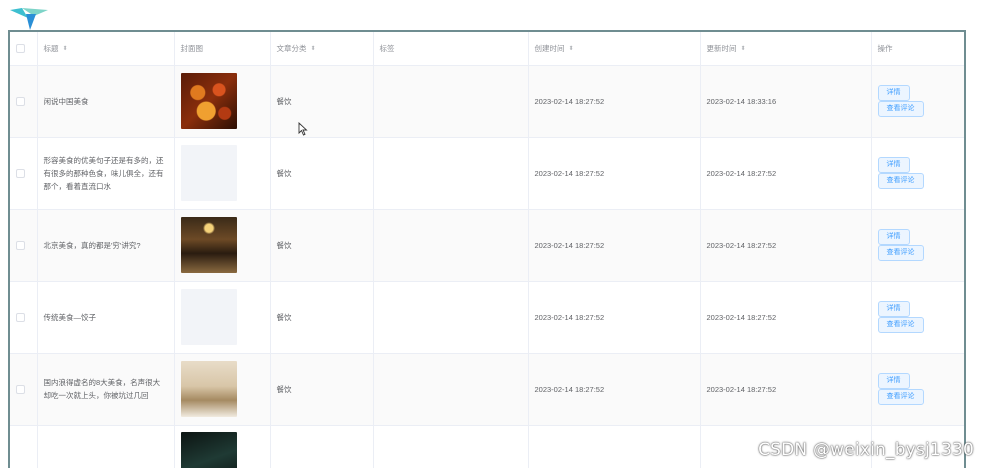 Image resolution: width=990 pixels, height=468 pixels. I want to click on column-header-cover: 封面图, so click(222, 49).